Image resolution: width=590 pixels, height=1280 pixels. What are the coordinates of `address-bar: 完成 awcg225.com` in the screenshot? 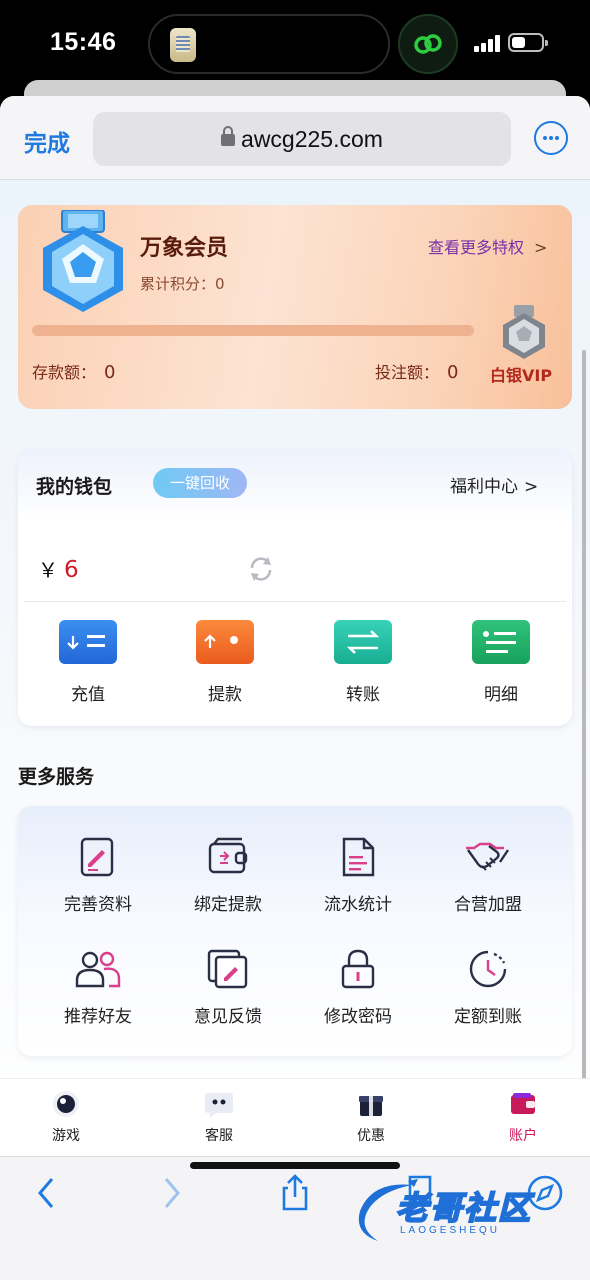 It's located at (295, 138).